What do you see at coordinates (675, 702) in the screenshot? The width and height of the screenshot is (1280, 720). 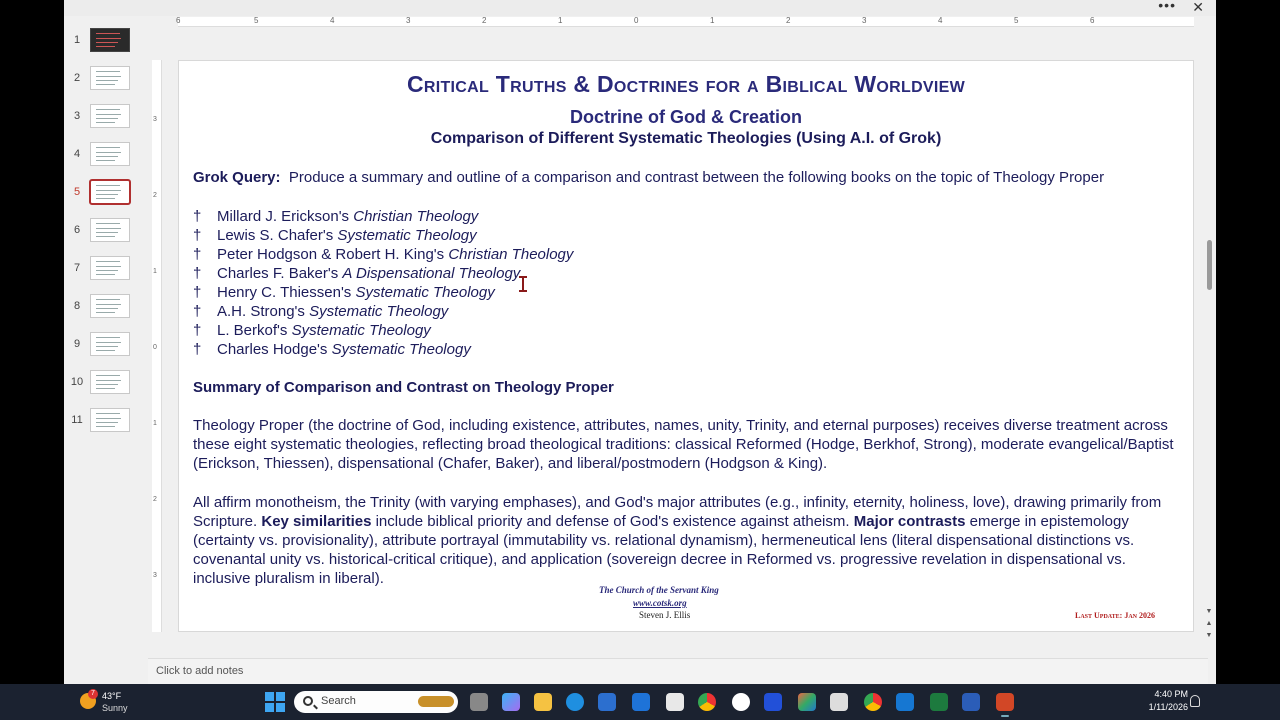 I see `snipping-tool-icon` at bounding box center [675, 702].